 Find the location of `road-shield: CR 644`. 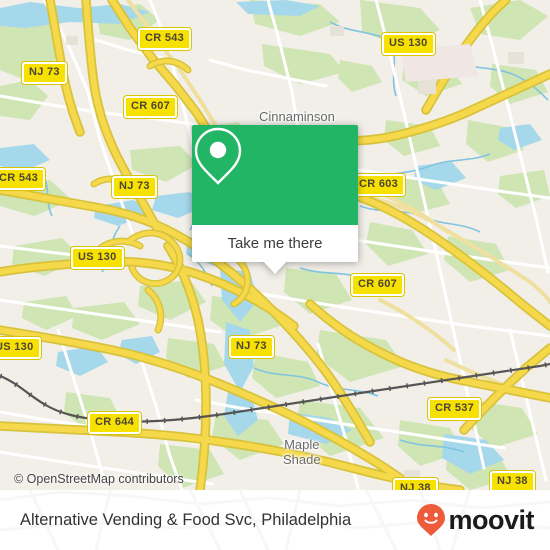

road-shield: CR 644 is located at coordinates (115, 423).